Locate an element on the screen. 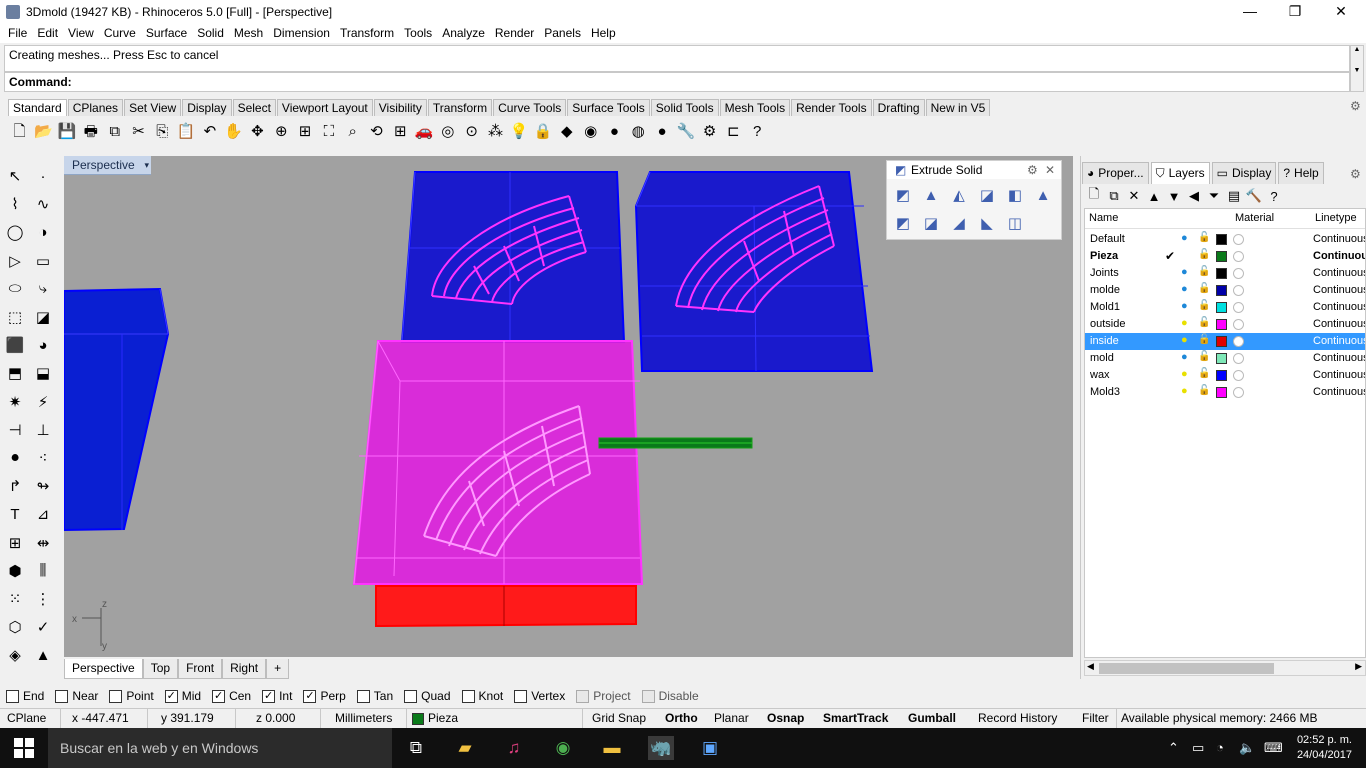 This screenshot has height=768, width=1366. extrude-tool-icon: ◣ is located at coordinates (987, 223).